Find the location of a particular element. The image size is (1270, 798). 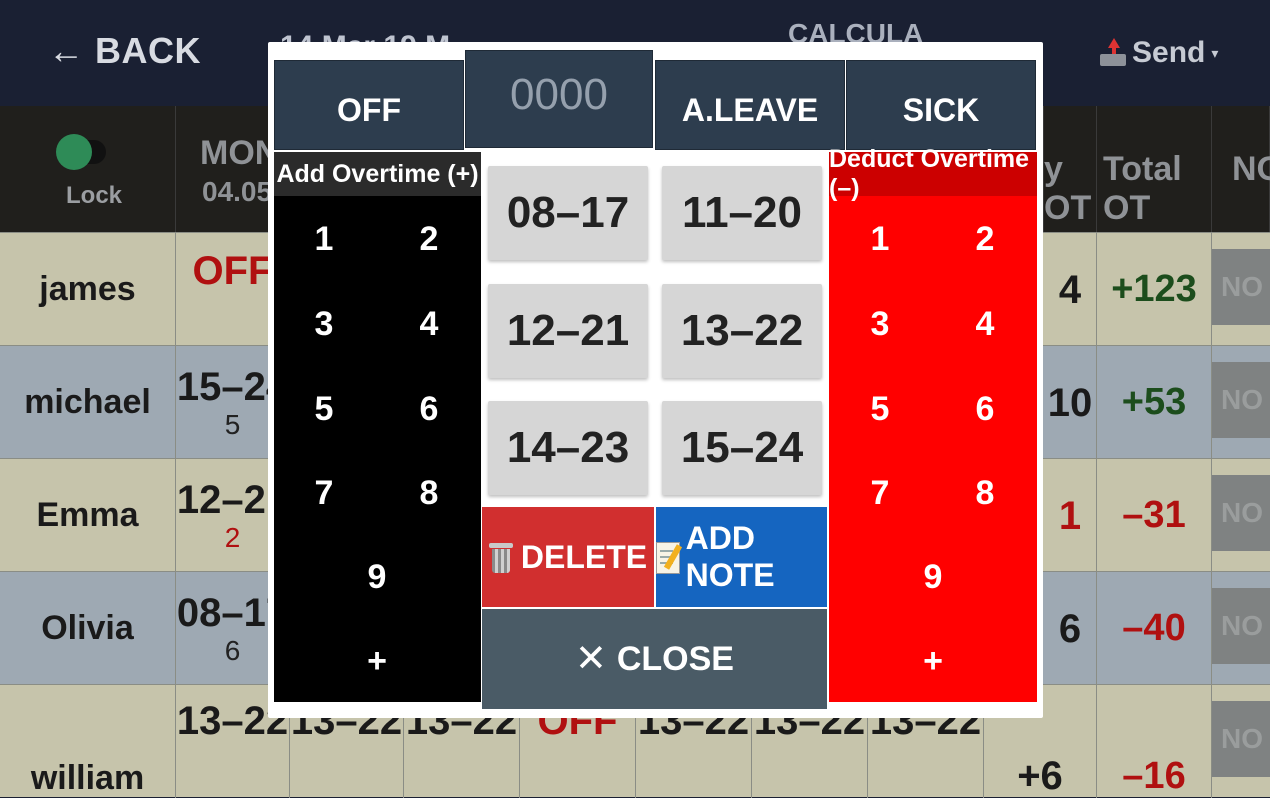

trash-bin-icon is located at coordinates (500, 557).